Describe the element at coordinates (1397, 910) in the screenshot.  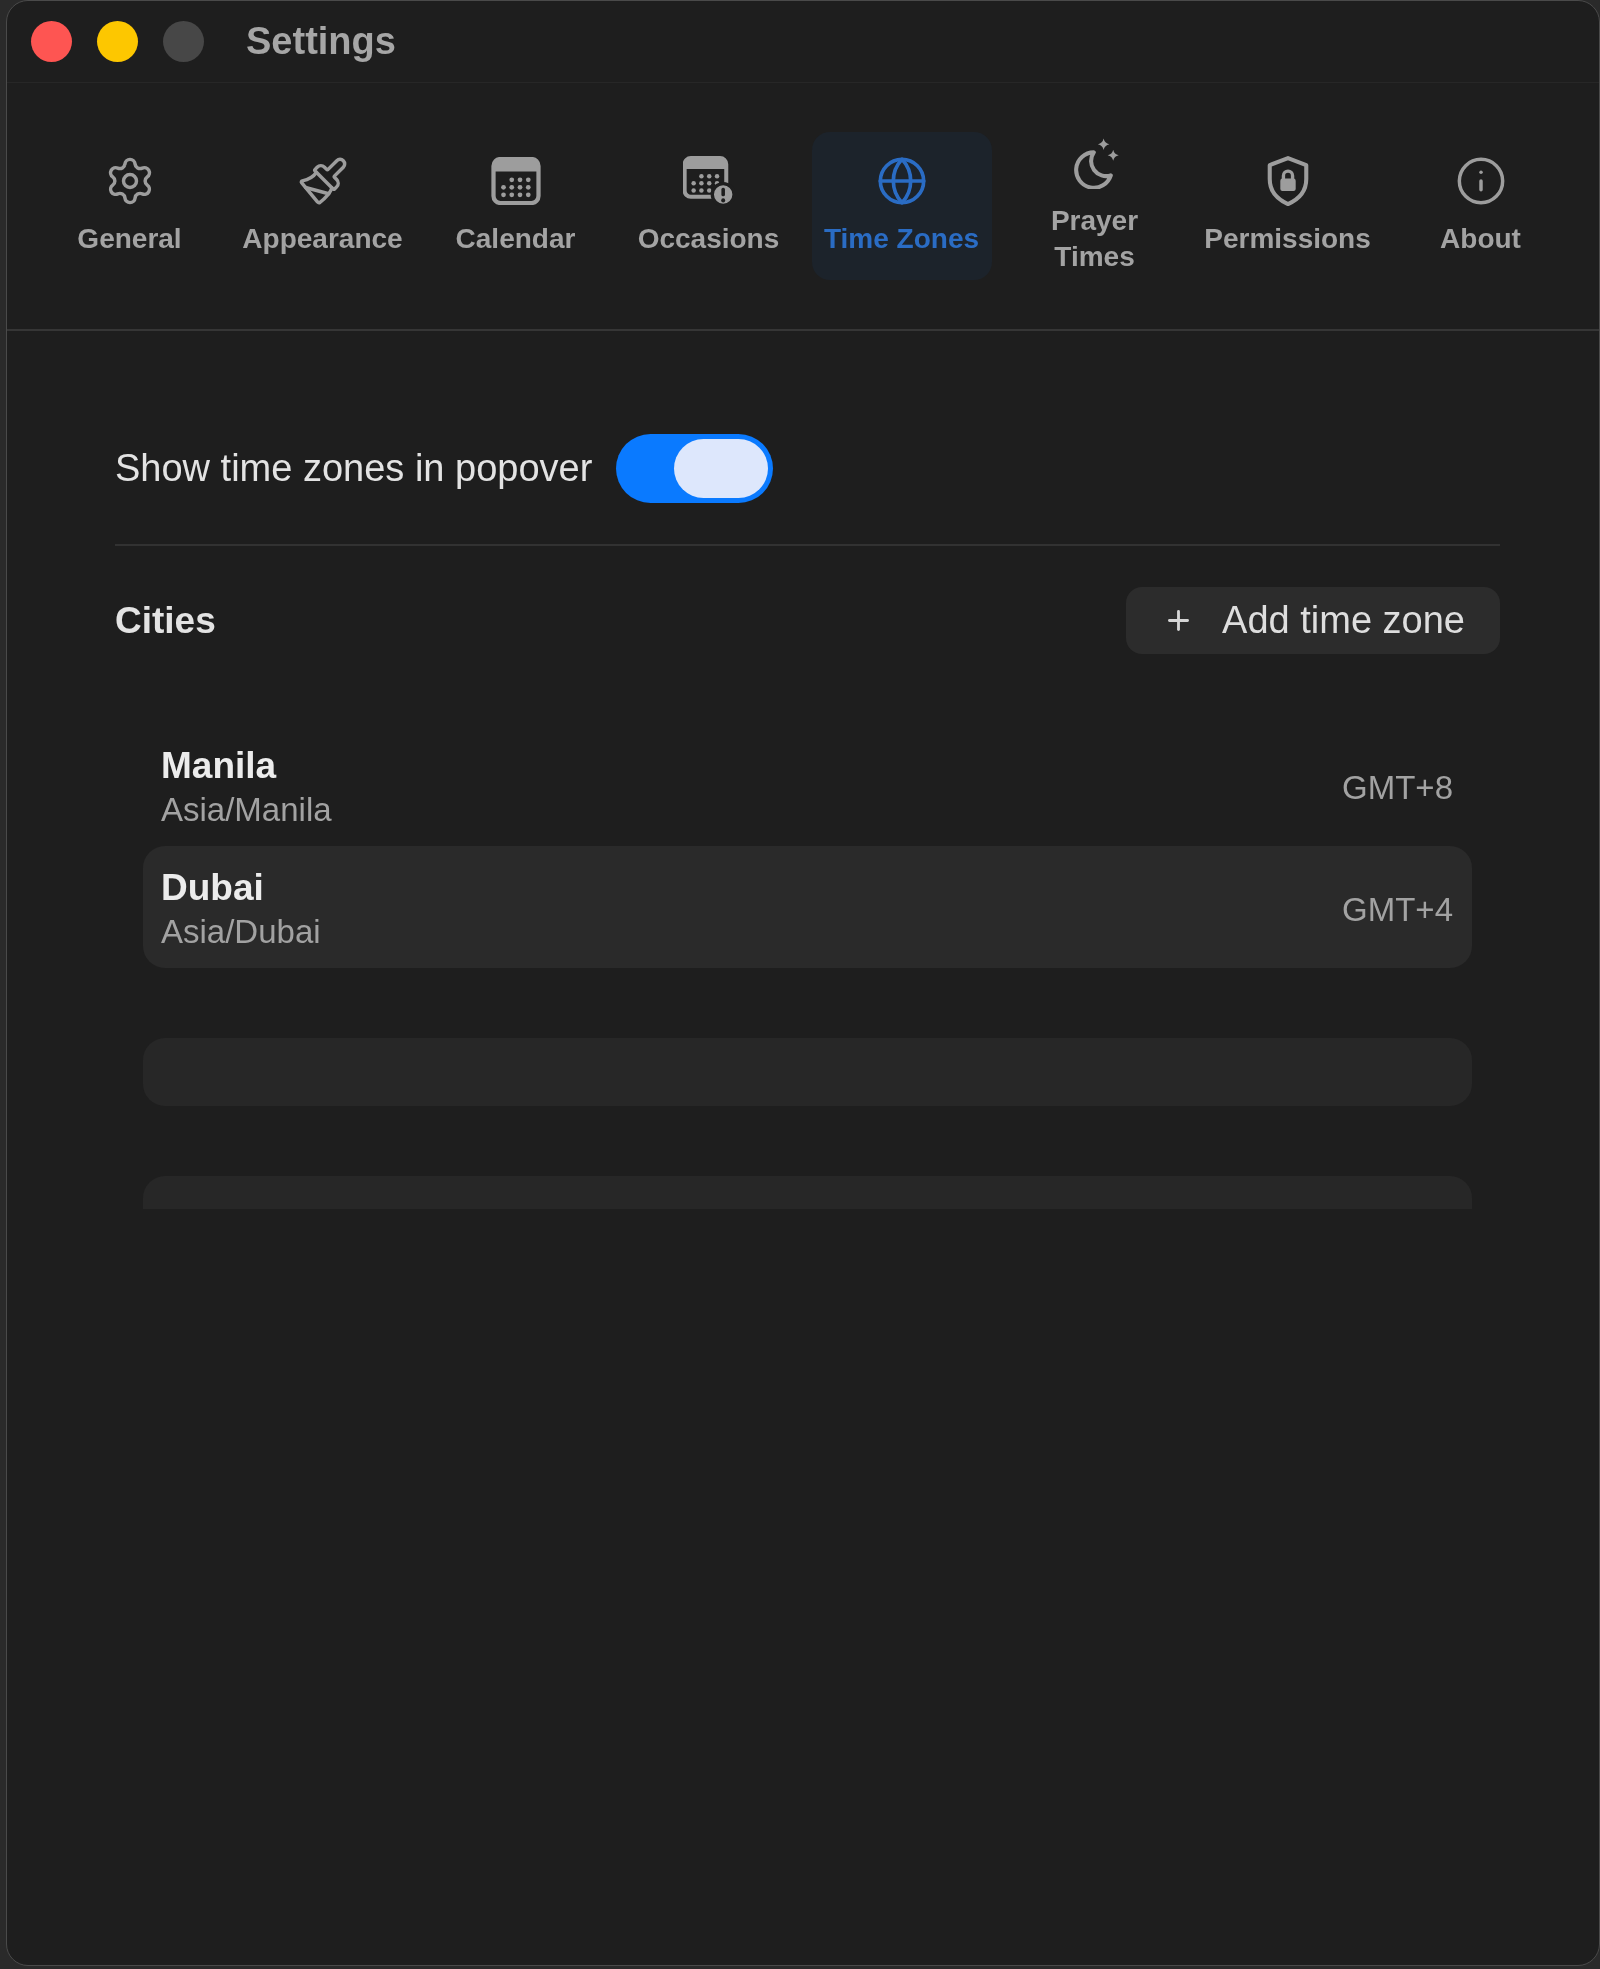
I see `gmt-offset: GMT+4` at that location.